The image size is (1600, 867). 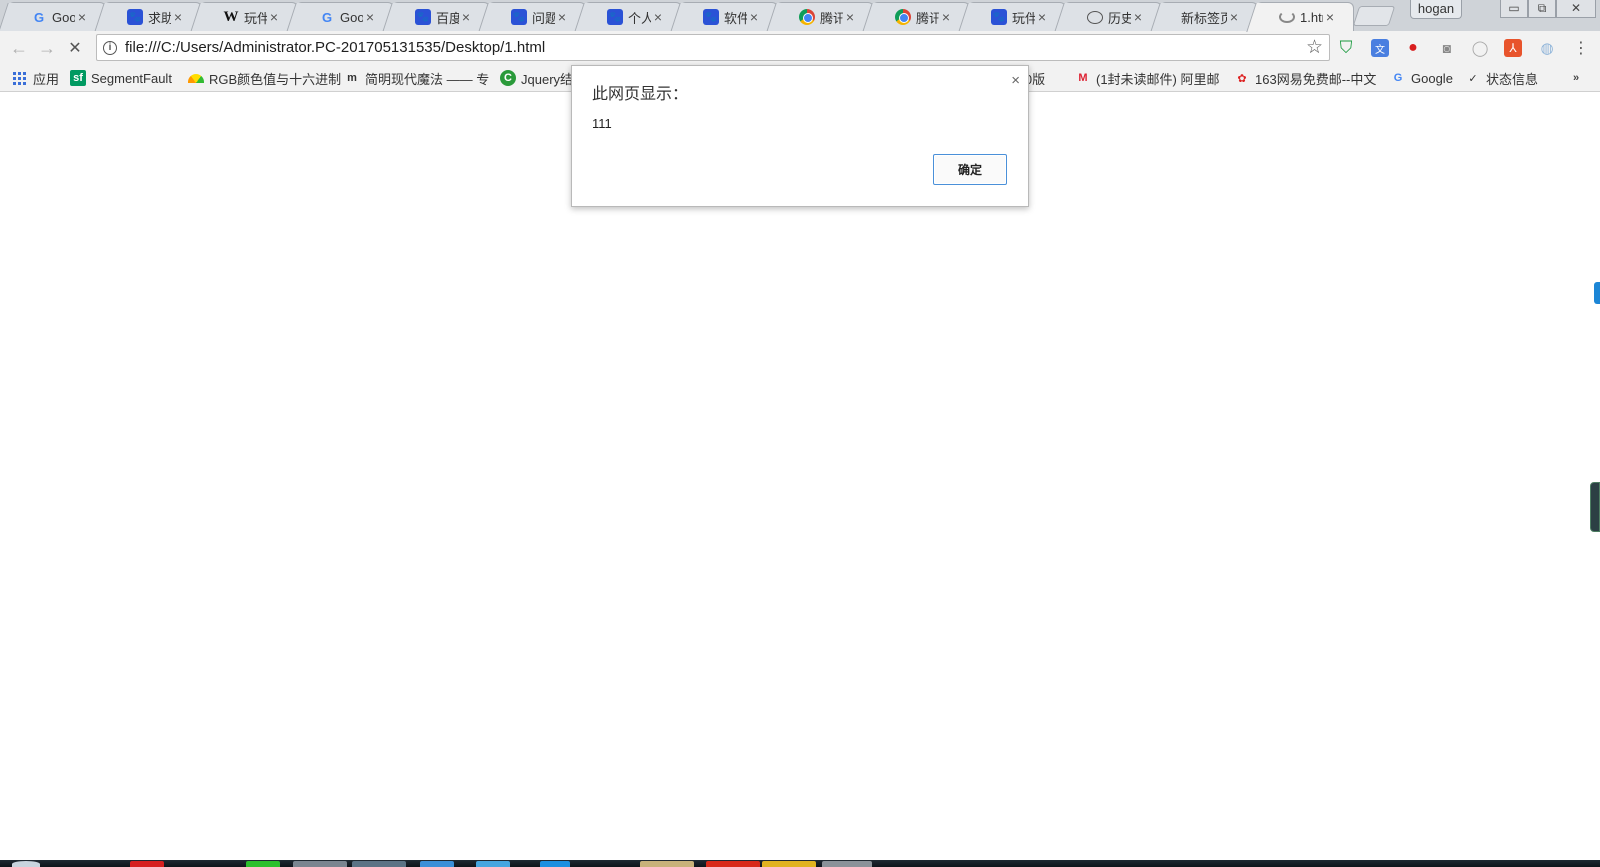 What do you see at coordinates (1578, 78) in the screenshot?
I see `bookmarks-overflow-button: »` at bounding box center [1578, 78].